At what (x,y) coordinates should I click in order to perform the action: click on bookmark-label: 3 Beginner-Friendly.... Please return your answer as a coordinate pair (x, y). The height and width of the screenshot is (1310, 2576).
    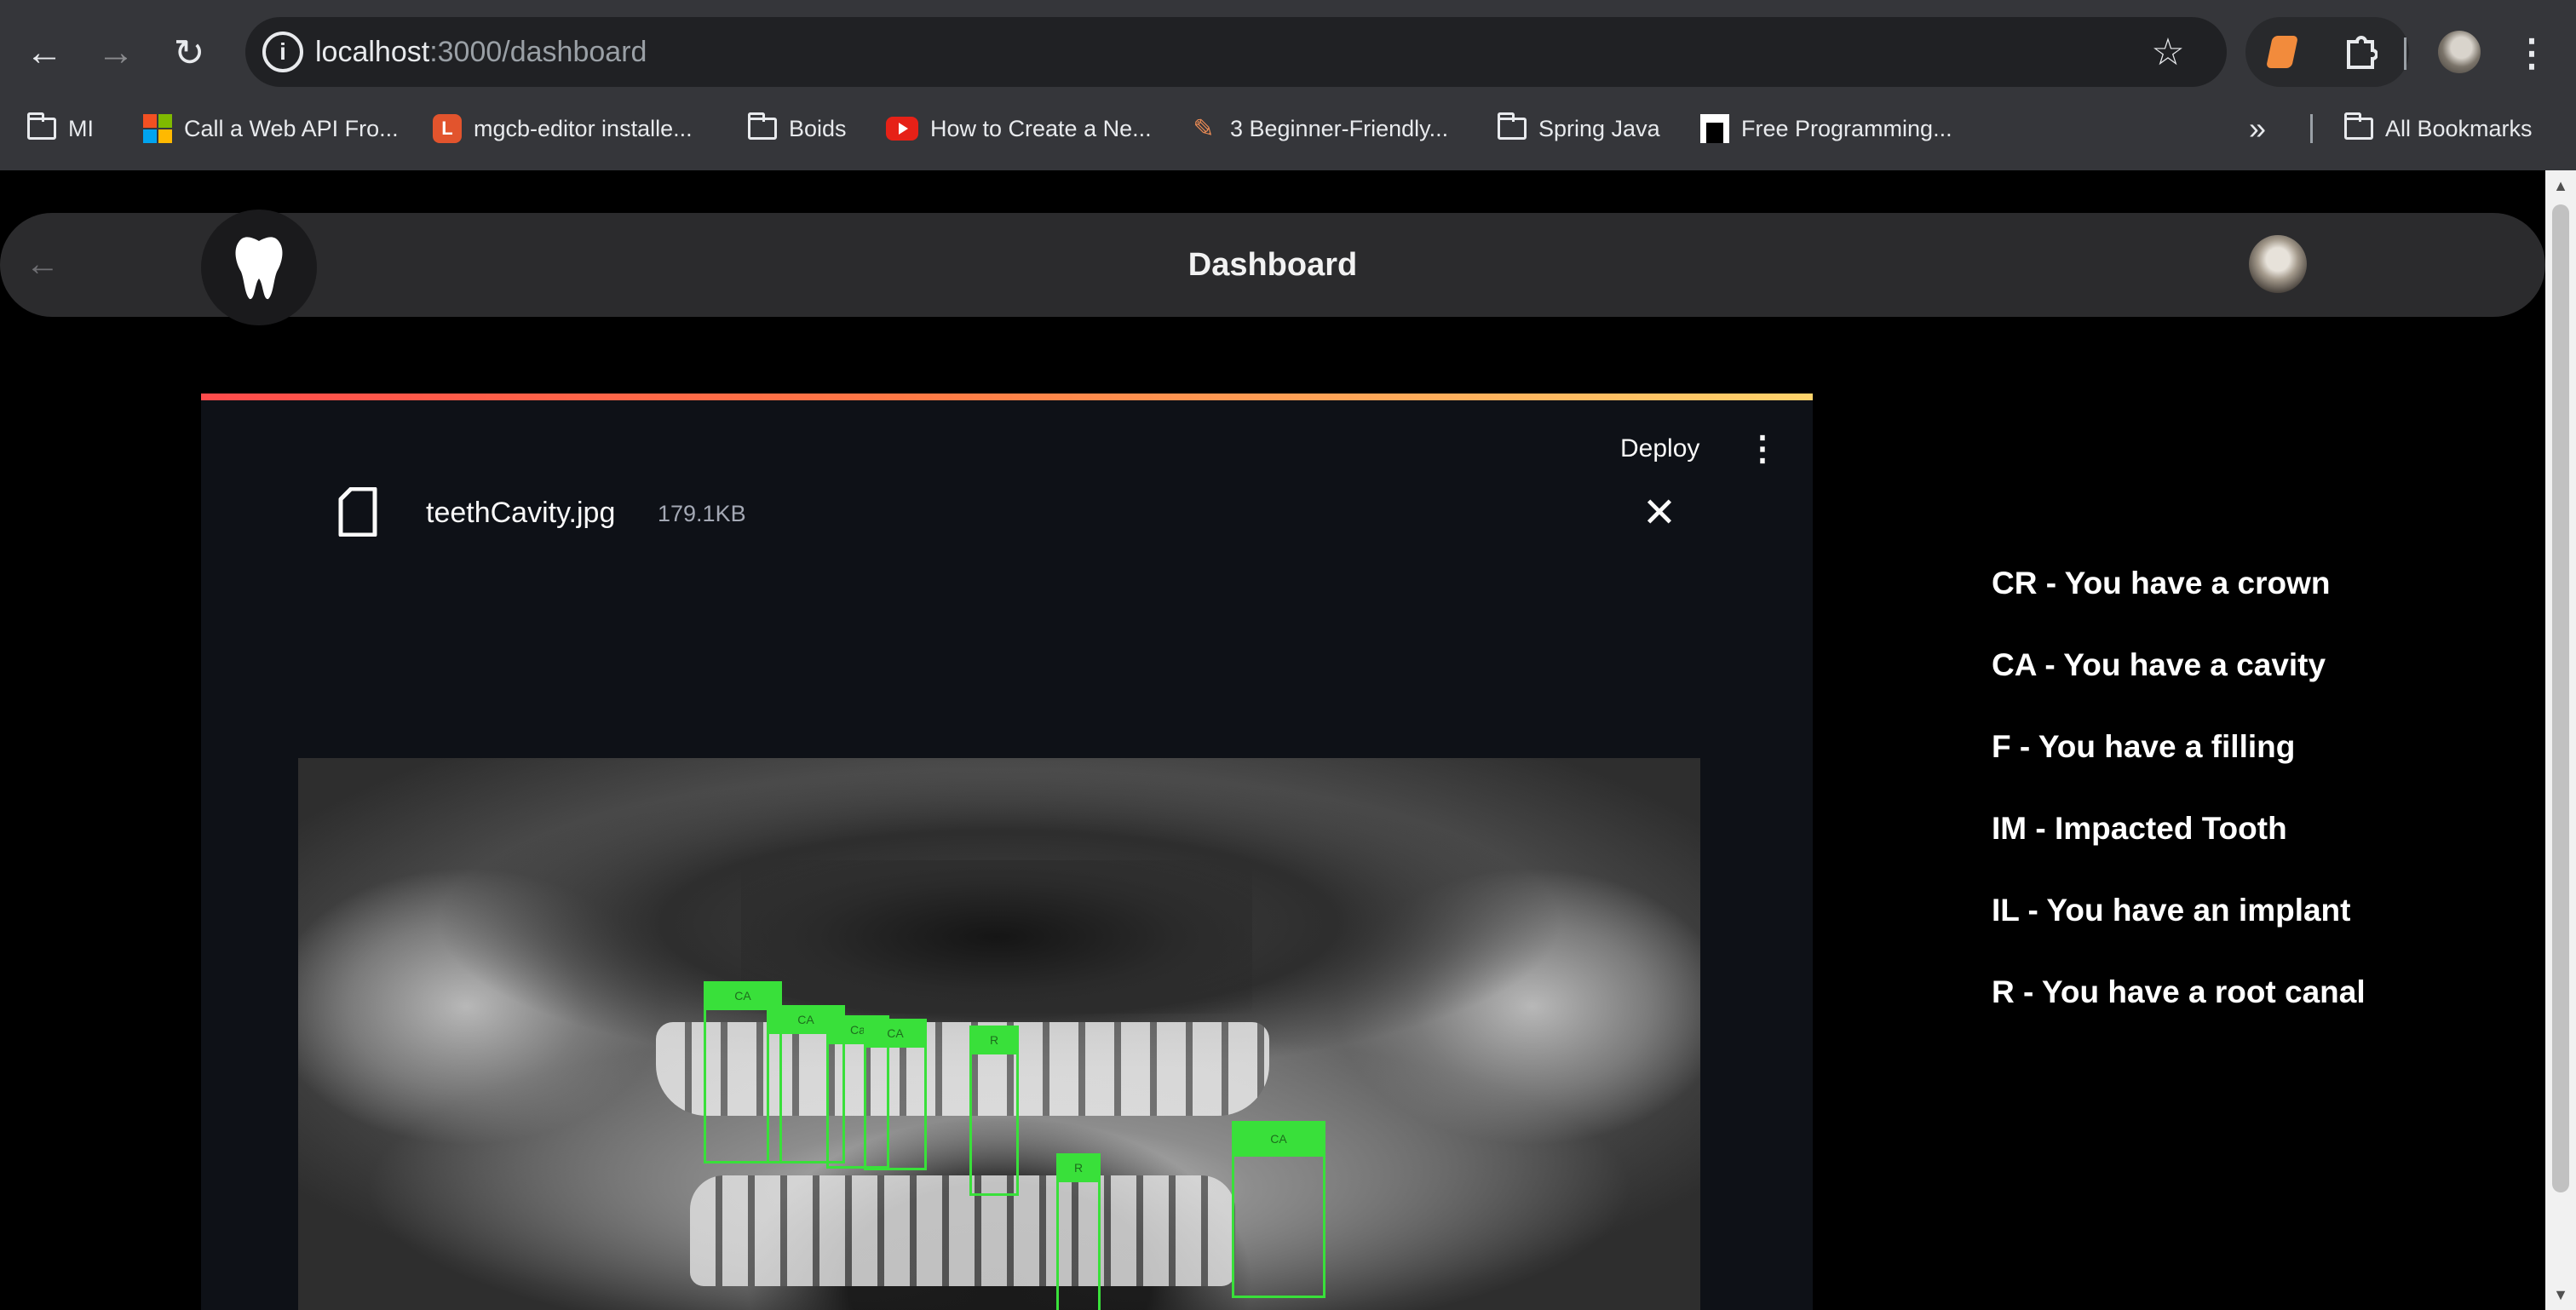
    Looking at the image, I should click on (1339, 128).